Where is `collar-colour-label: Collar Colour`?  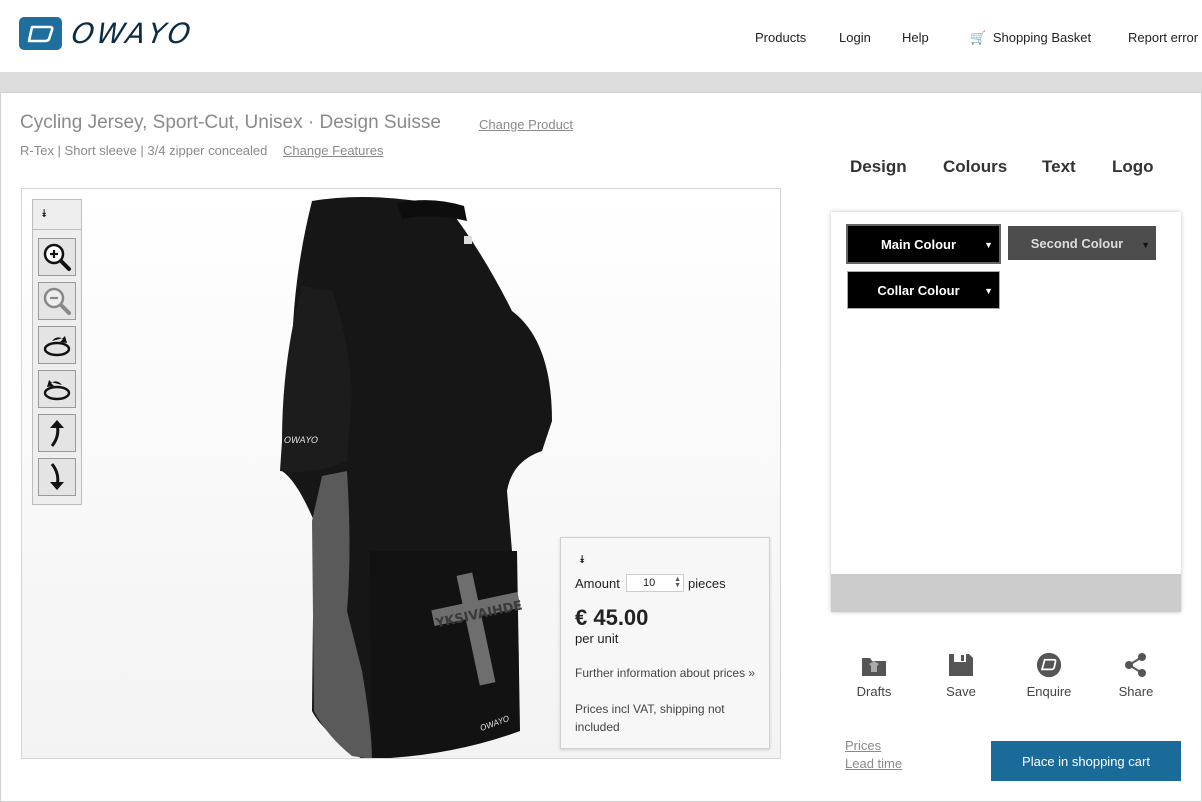
collar-colour-label: Collar Colour is located at coordinates (918, 290).